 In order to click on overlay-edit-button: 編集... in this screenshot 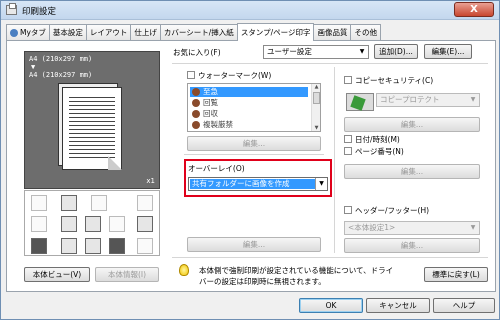, I will do `click(254, 244)`.